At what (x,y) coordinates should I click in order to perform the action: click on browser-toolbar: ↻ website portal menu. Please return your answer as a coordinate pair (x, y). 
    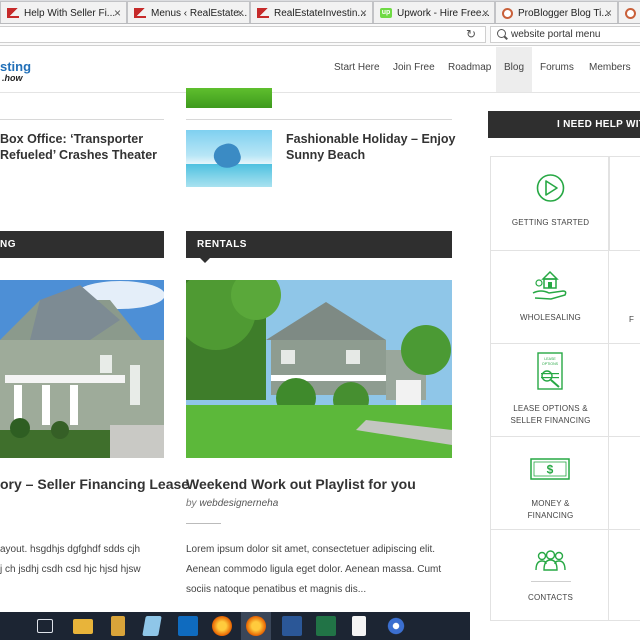
    Looking at the image, I should click on (320, 35).